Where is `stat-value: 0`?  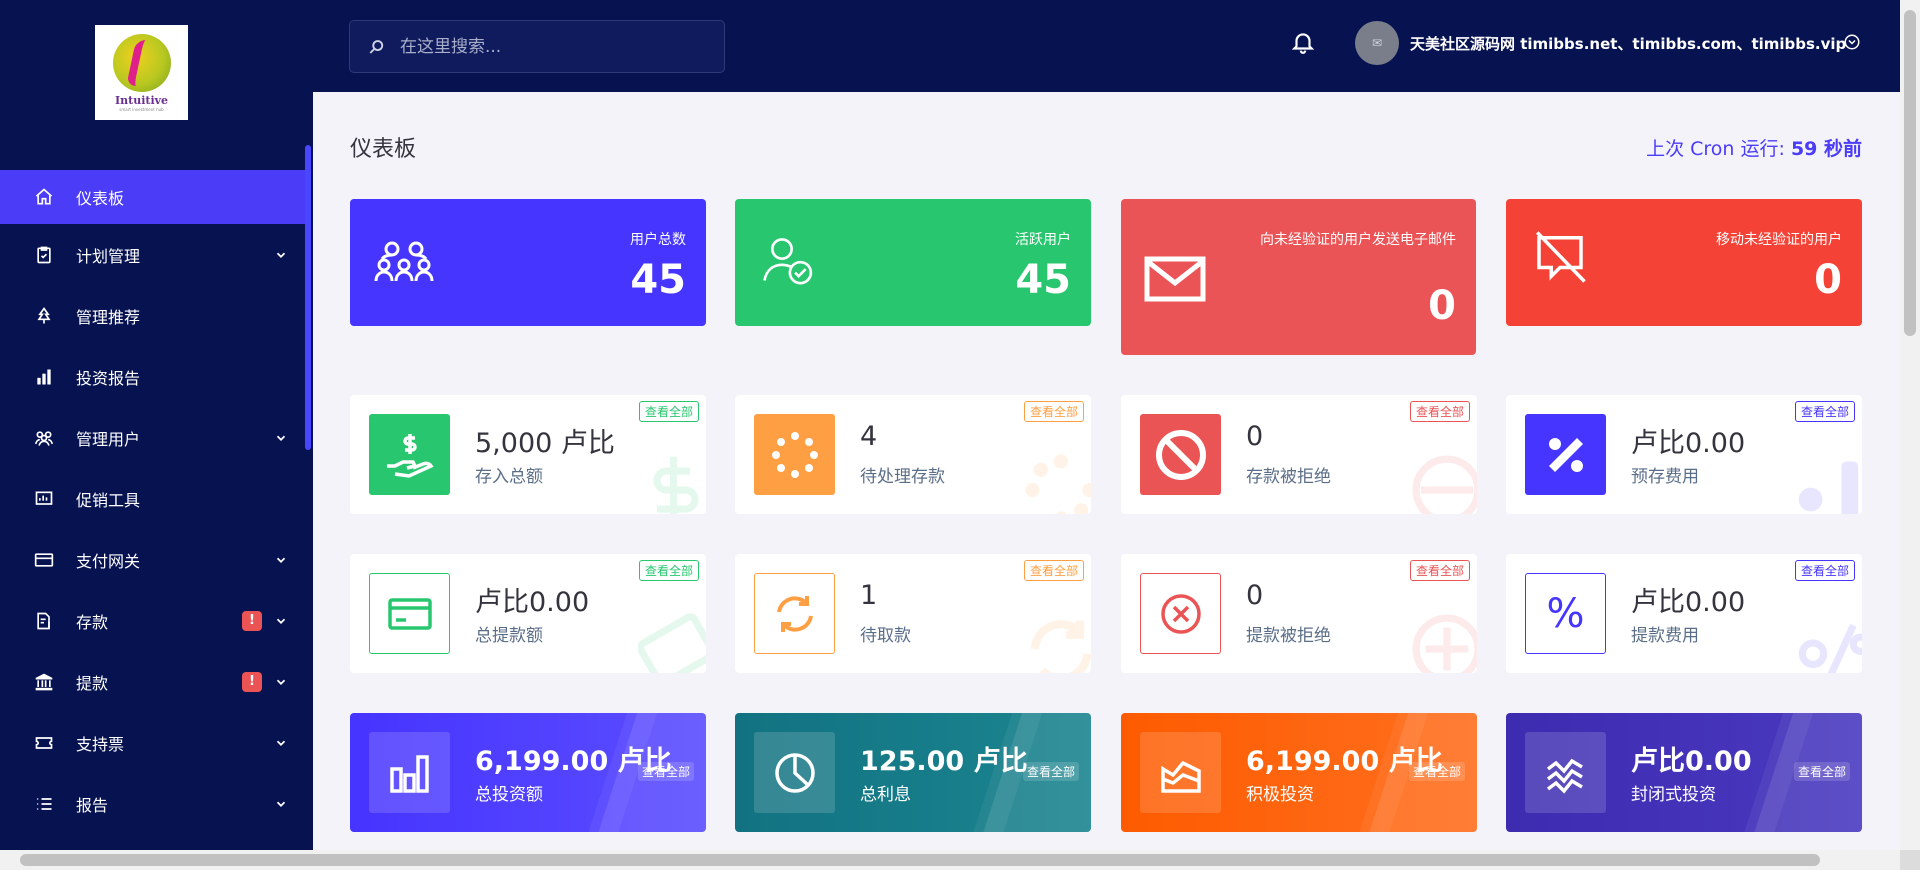
stat-value: 0 is located at coordinates (1828, 280).